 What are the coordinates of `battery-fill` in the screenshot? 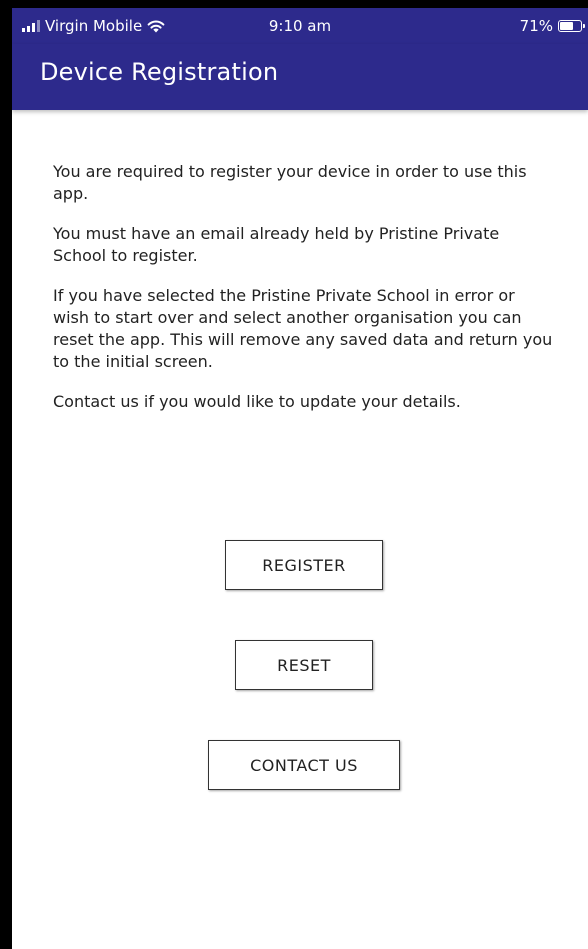 It's located at (567, 26).